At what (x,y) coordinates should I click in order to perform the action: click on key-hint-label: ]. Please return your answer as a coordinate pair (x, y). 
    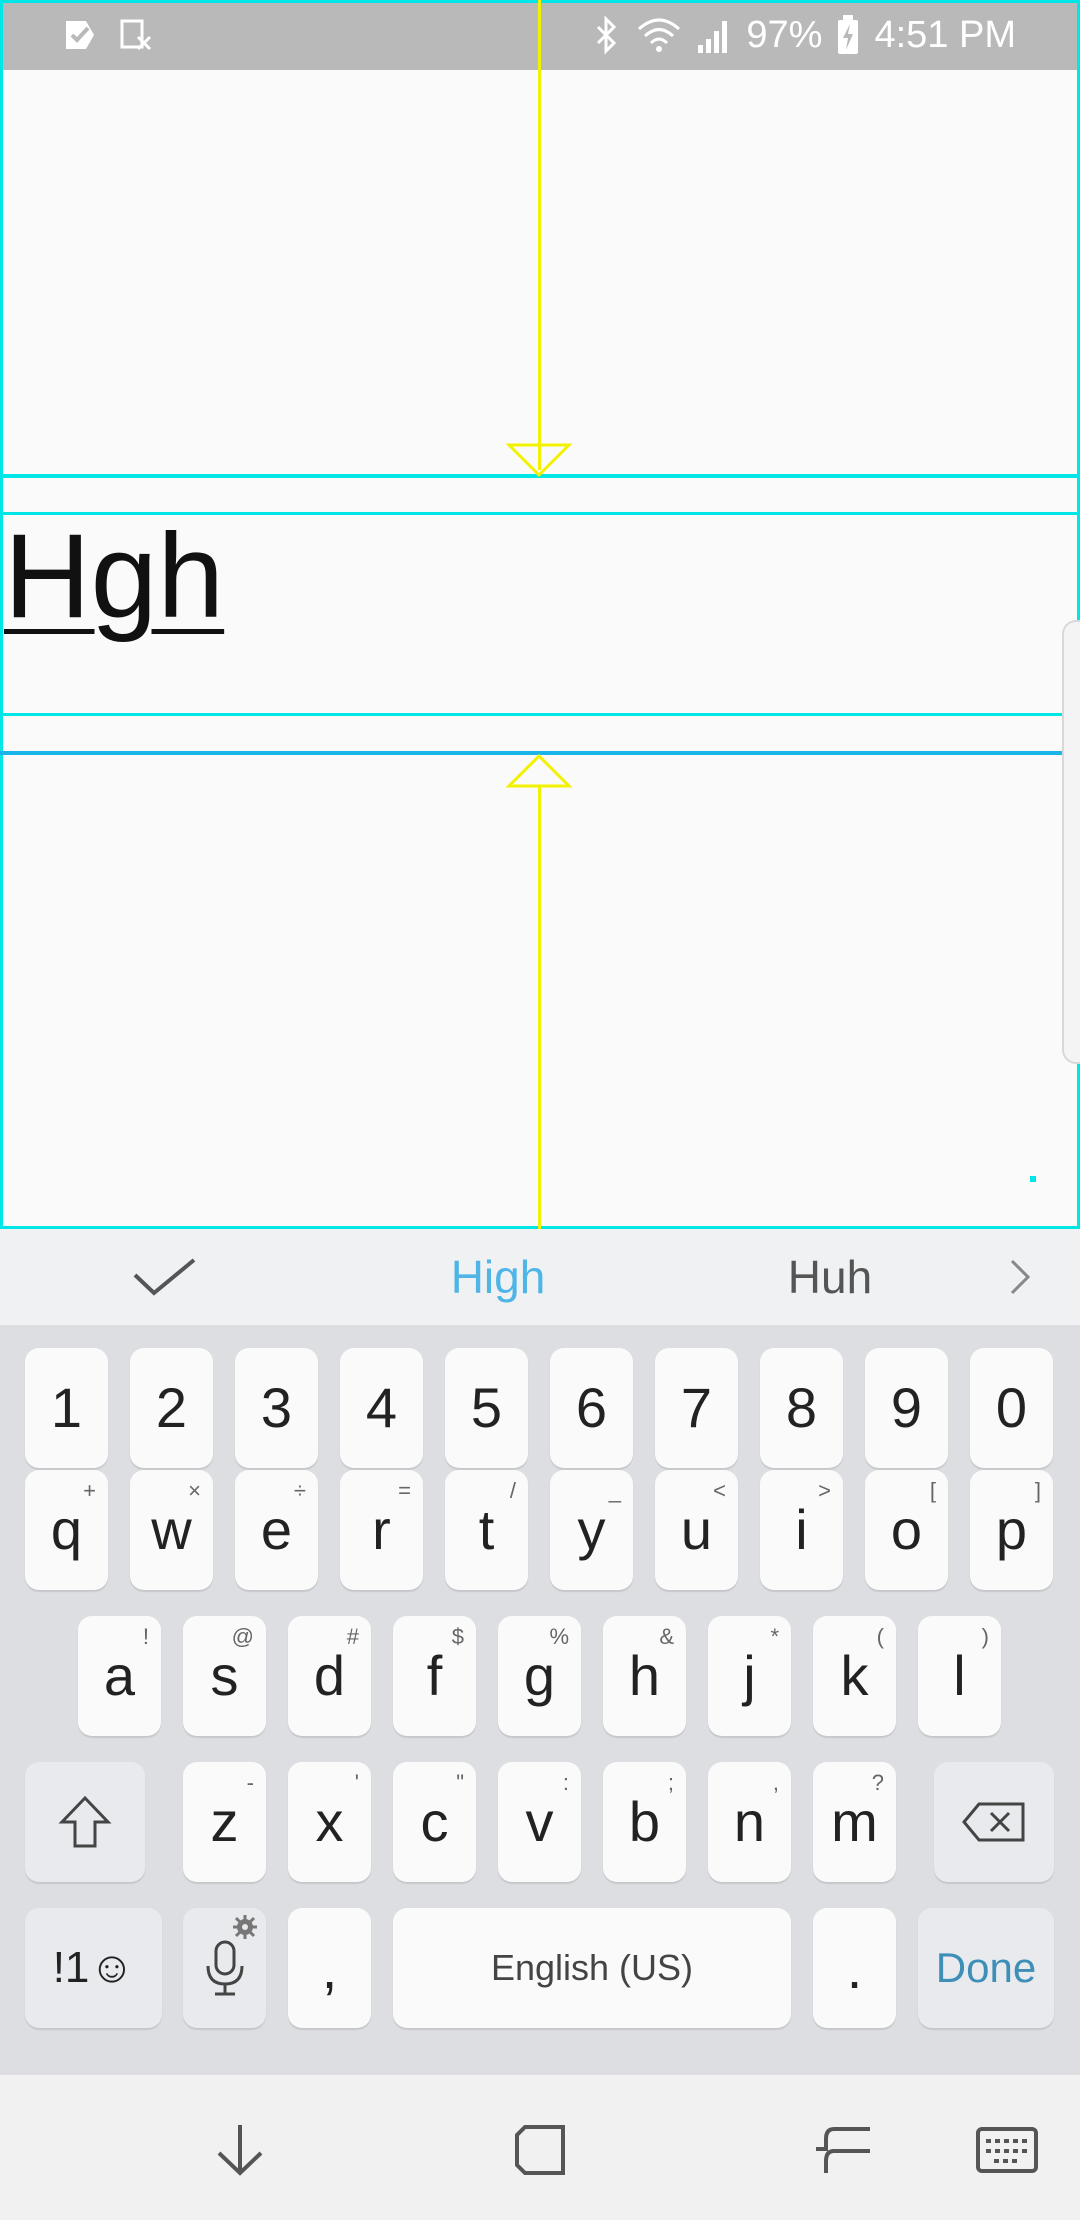
    Looking at the image, I should click on (1037, 1490).